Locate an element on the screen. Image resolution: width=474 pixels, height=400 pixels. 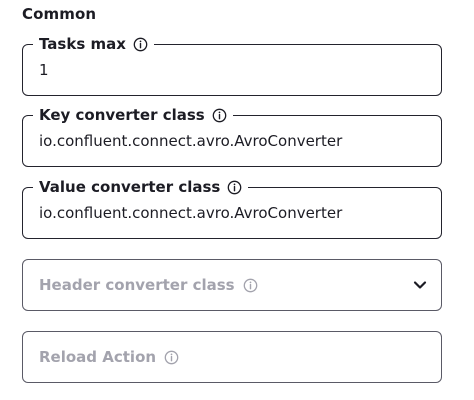
tasks-max-label: Tasks max is located at coordinates (82, 44).